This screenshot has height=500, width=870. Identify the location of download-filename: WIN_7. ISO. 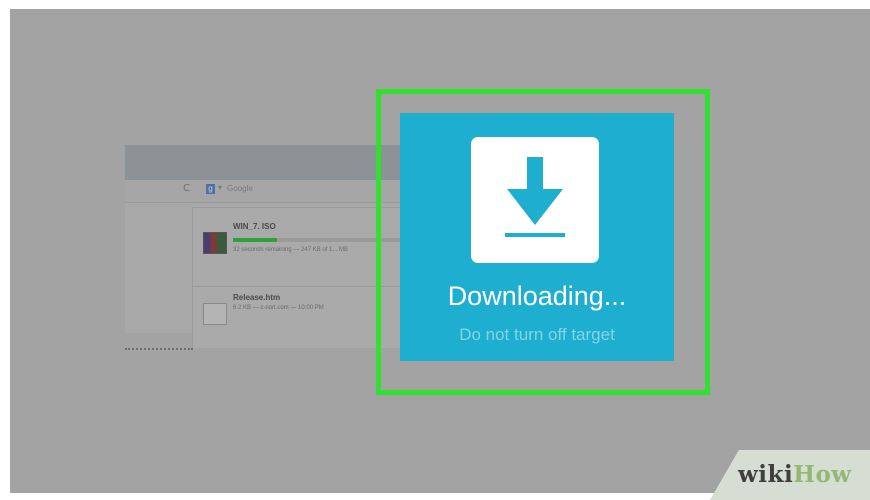
(254, 226).